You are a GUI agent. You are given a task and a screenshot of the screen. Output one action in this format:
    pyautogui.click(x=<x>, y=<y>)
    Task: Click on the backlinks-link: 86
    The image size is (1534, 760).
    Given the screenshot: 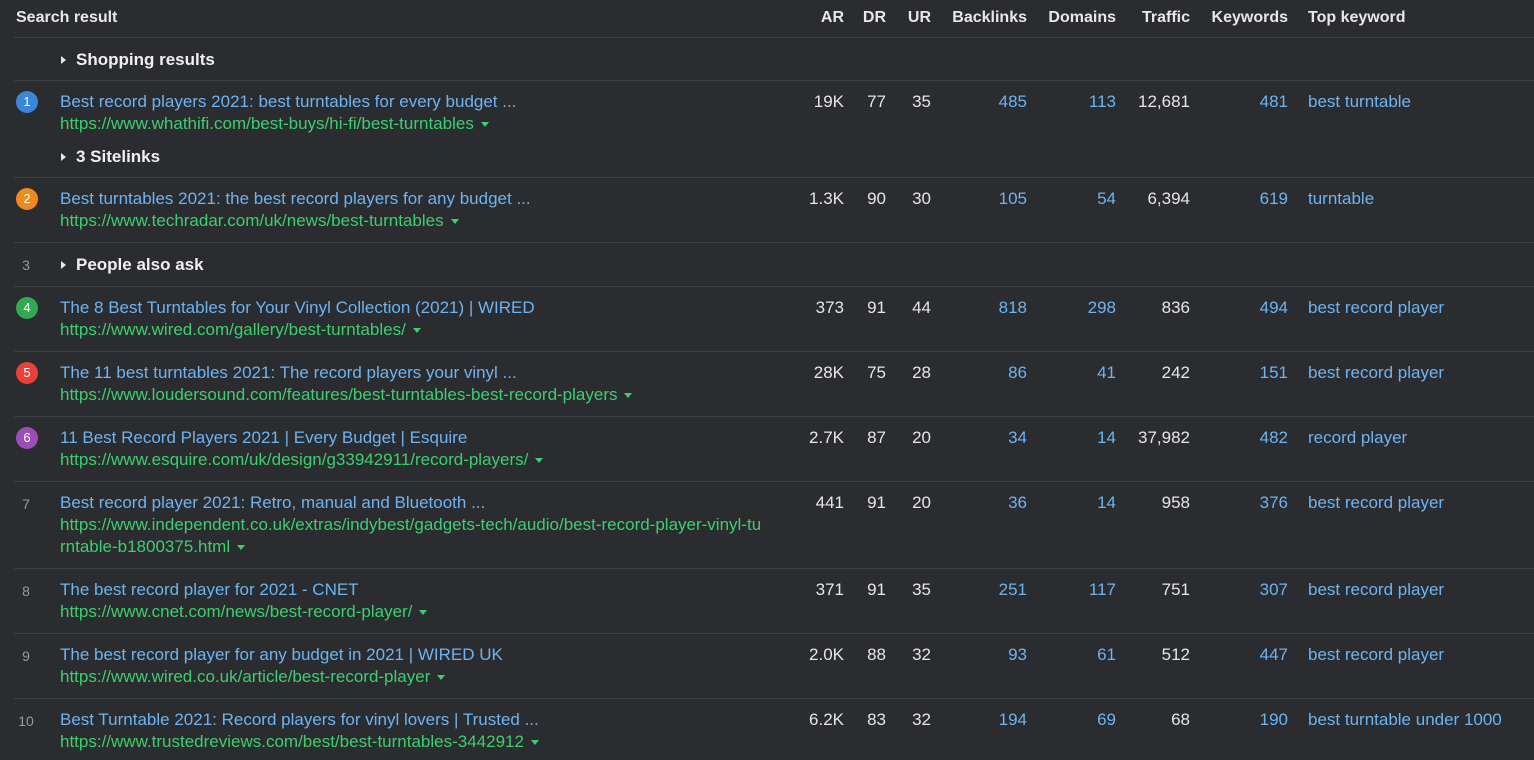 What is the action you would take?
    pyautogui.click(x=983, y=373)
    